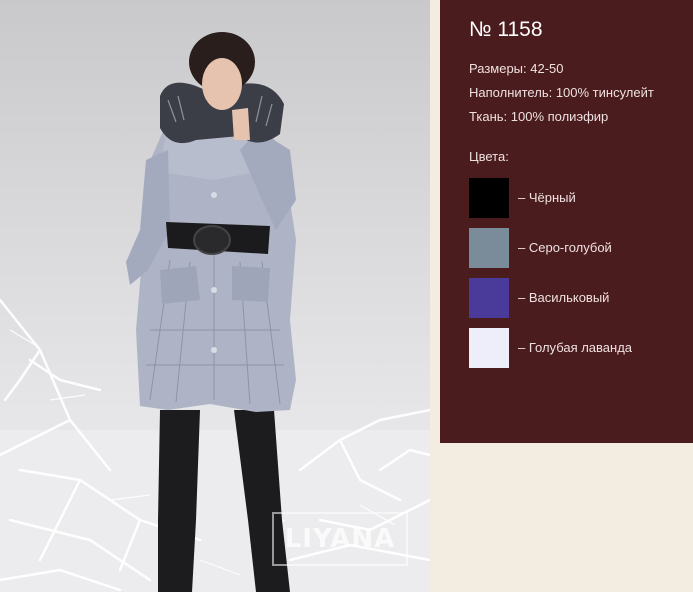 The image size is (693, 592). What do you see at coordinates (489, 156) in the screenshot?
I see `colors-heading: Цвета:` at bounding box center [489, 156].